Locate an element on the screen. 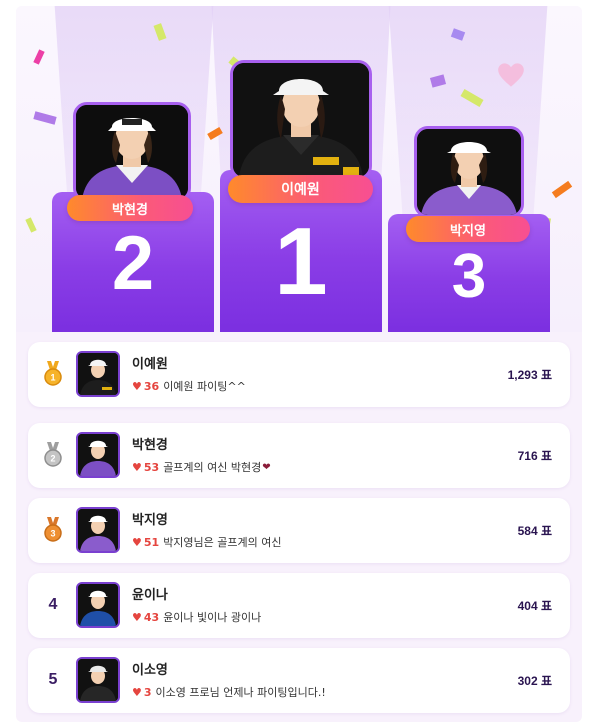 The image size is (600, 727). svg-text: 3 is located at coordinates (52, 534).